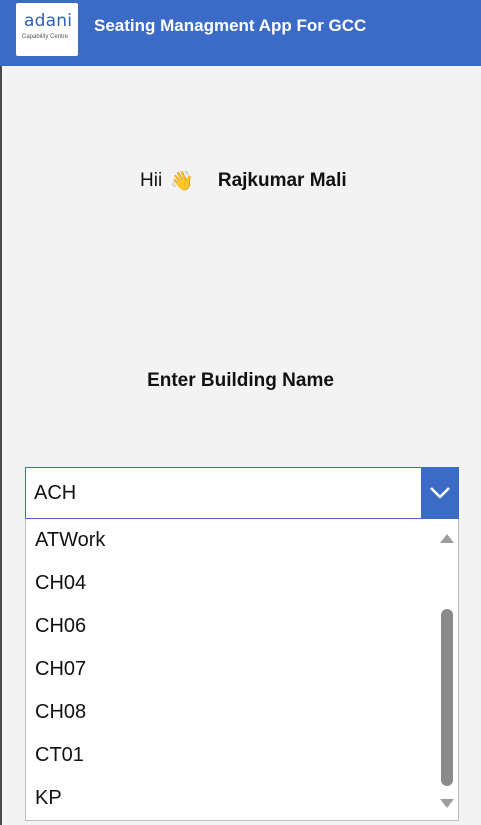  I want to click on option-item: CH04, so click(60, 583).